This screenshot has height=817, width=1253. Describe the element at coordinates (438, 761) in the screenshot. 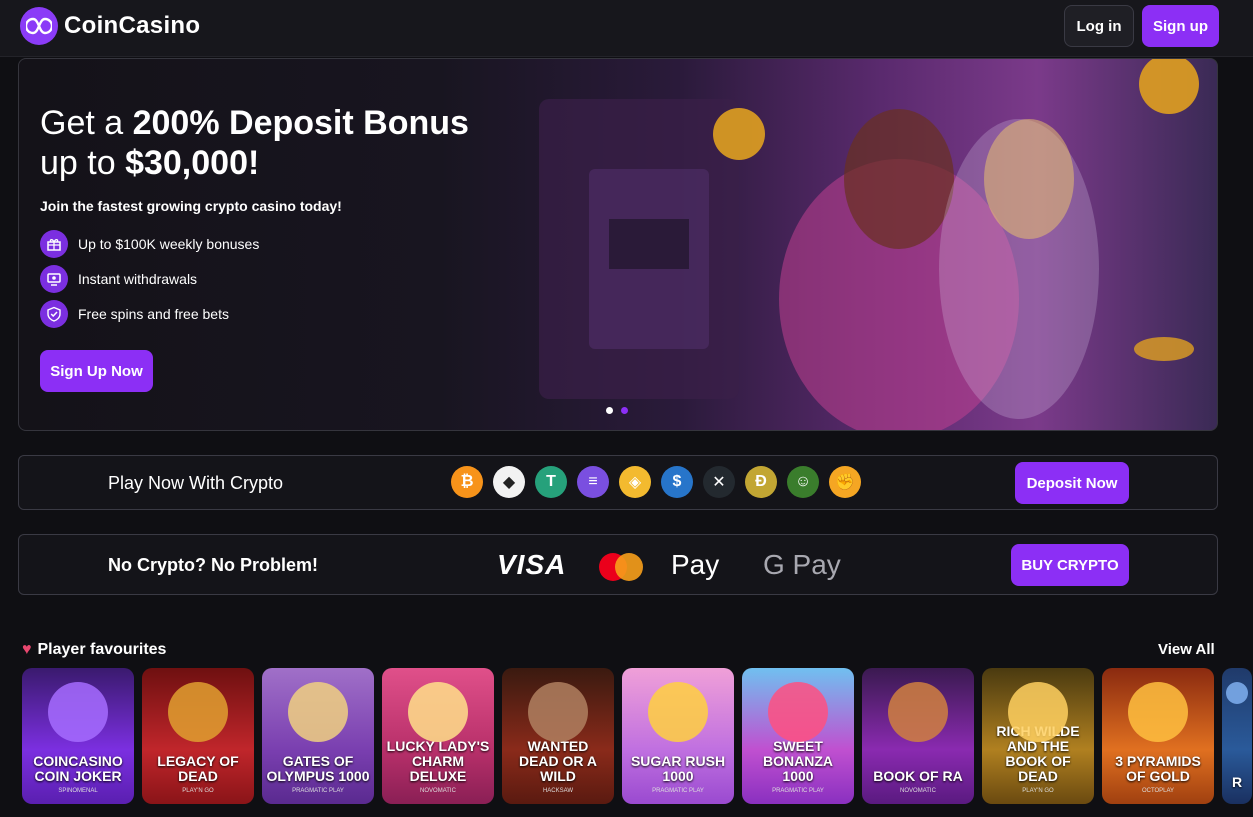

I see `game-title: LUCKY LADY'S CHARM DELUXE` at that location.